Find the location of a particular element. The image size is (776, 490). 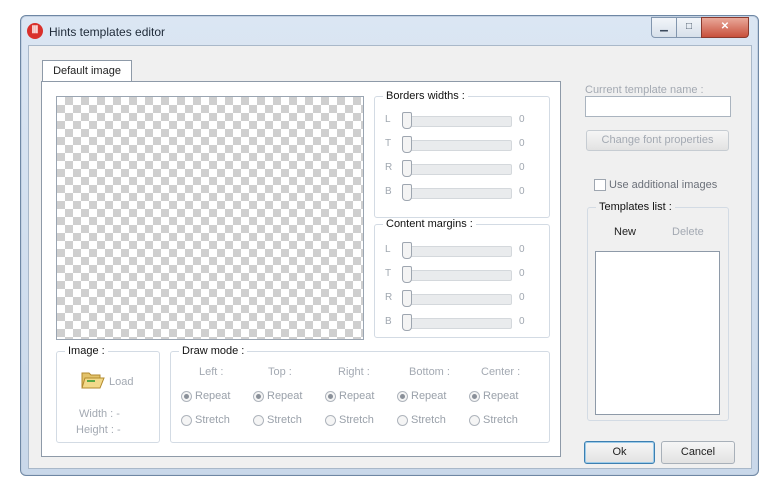

change-font-button: Change font properties is located at coordinates (657, 140).